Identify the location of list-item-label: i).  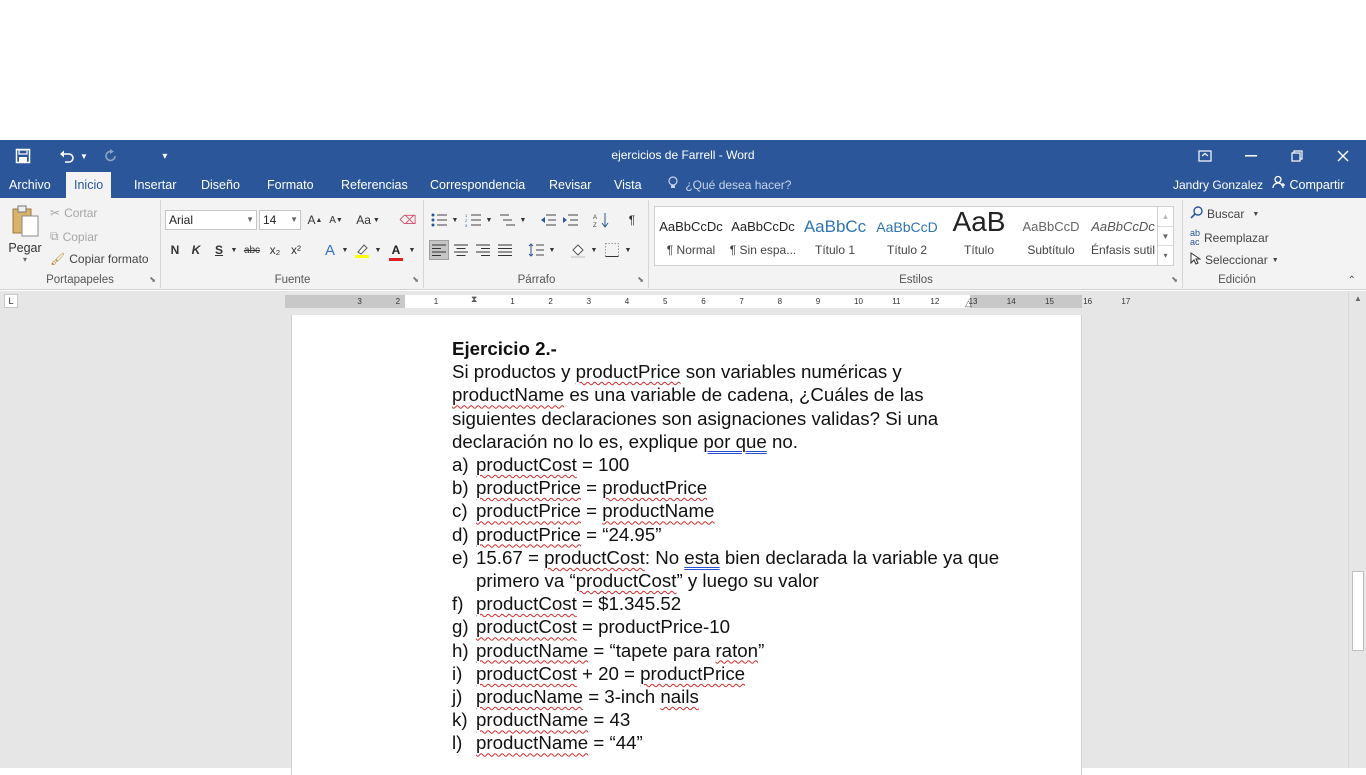
(457, 673).